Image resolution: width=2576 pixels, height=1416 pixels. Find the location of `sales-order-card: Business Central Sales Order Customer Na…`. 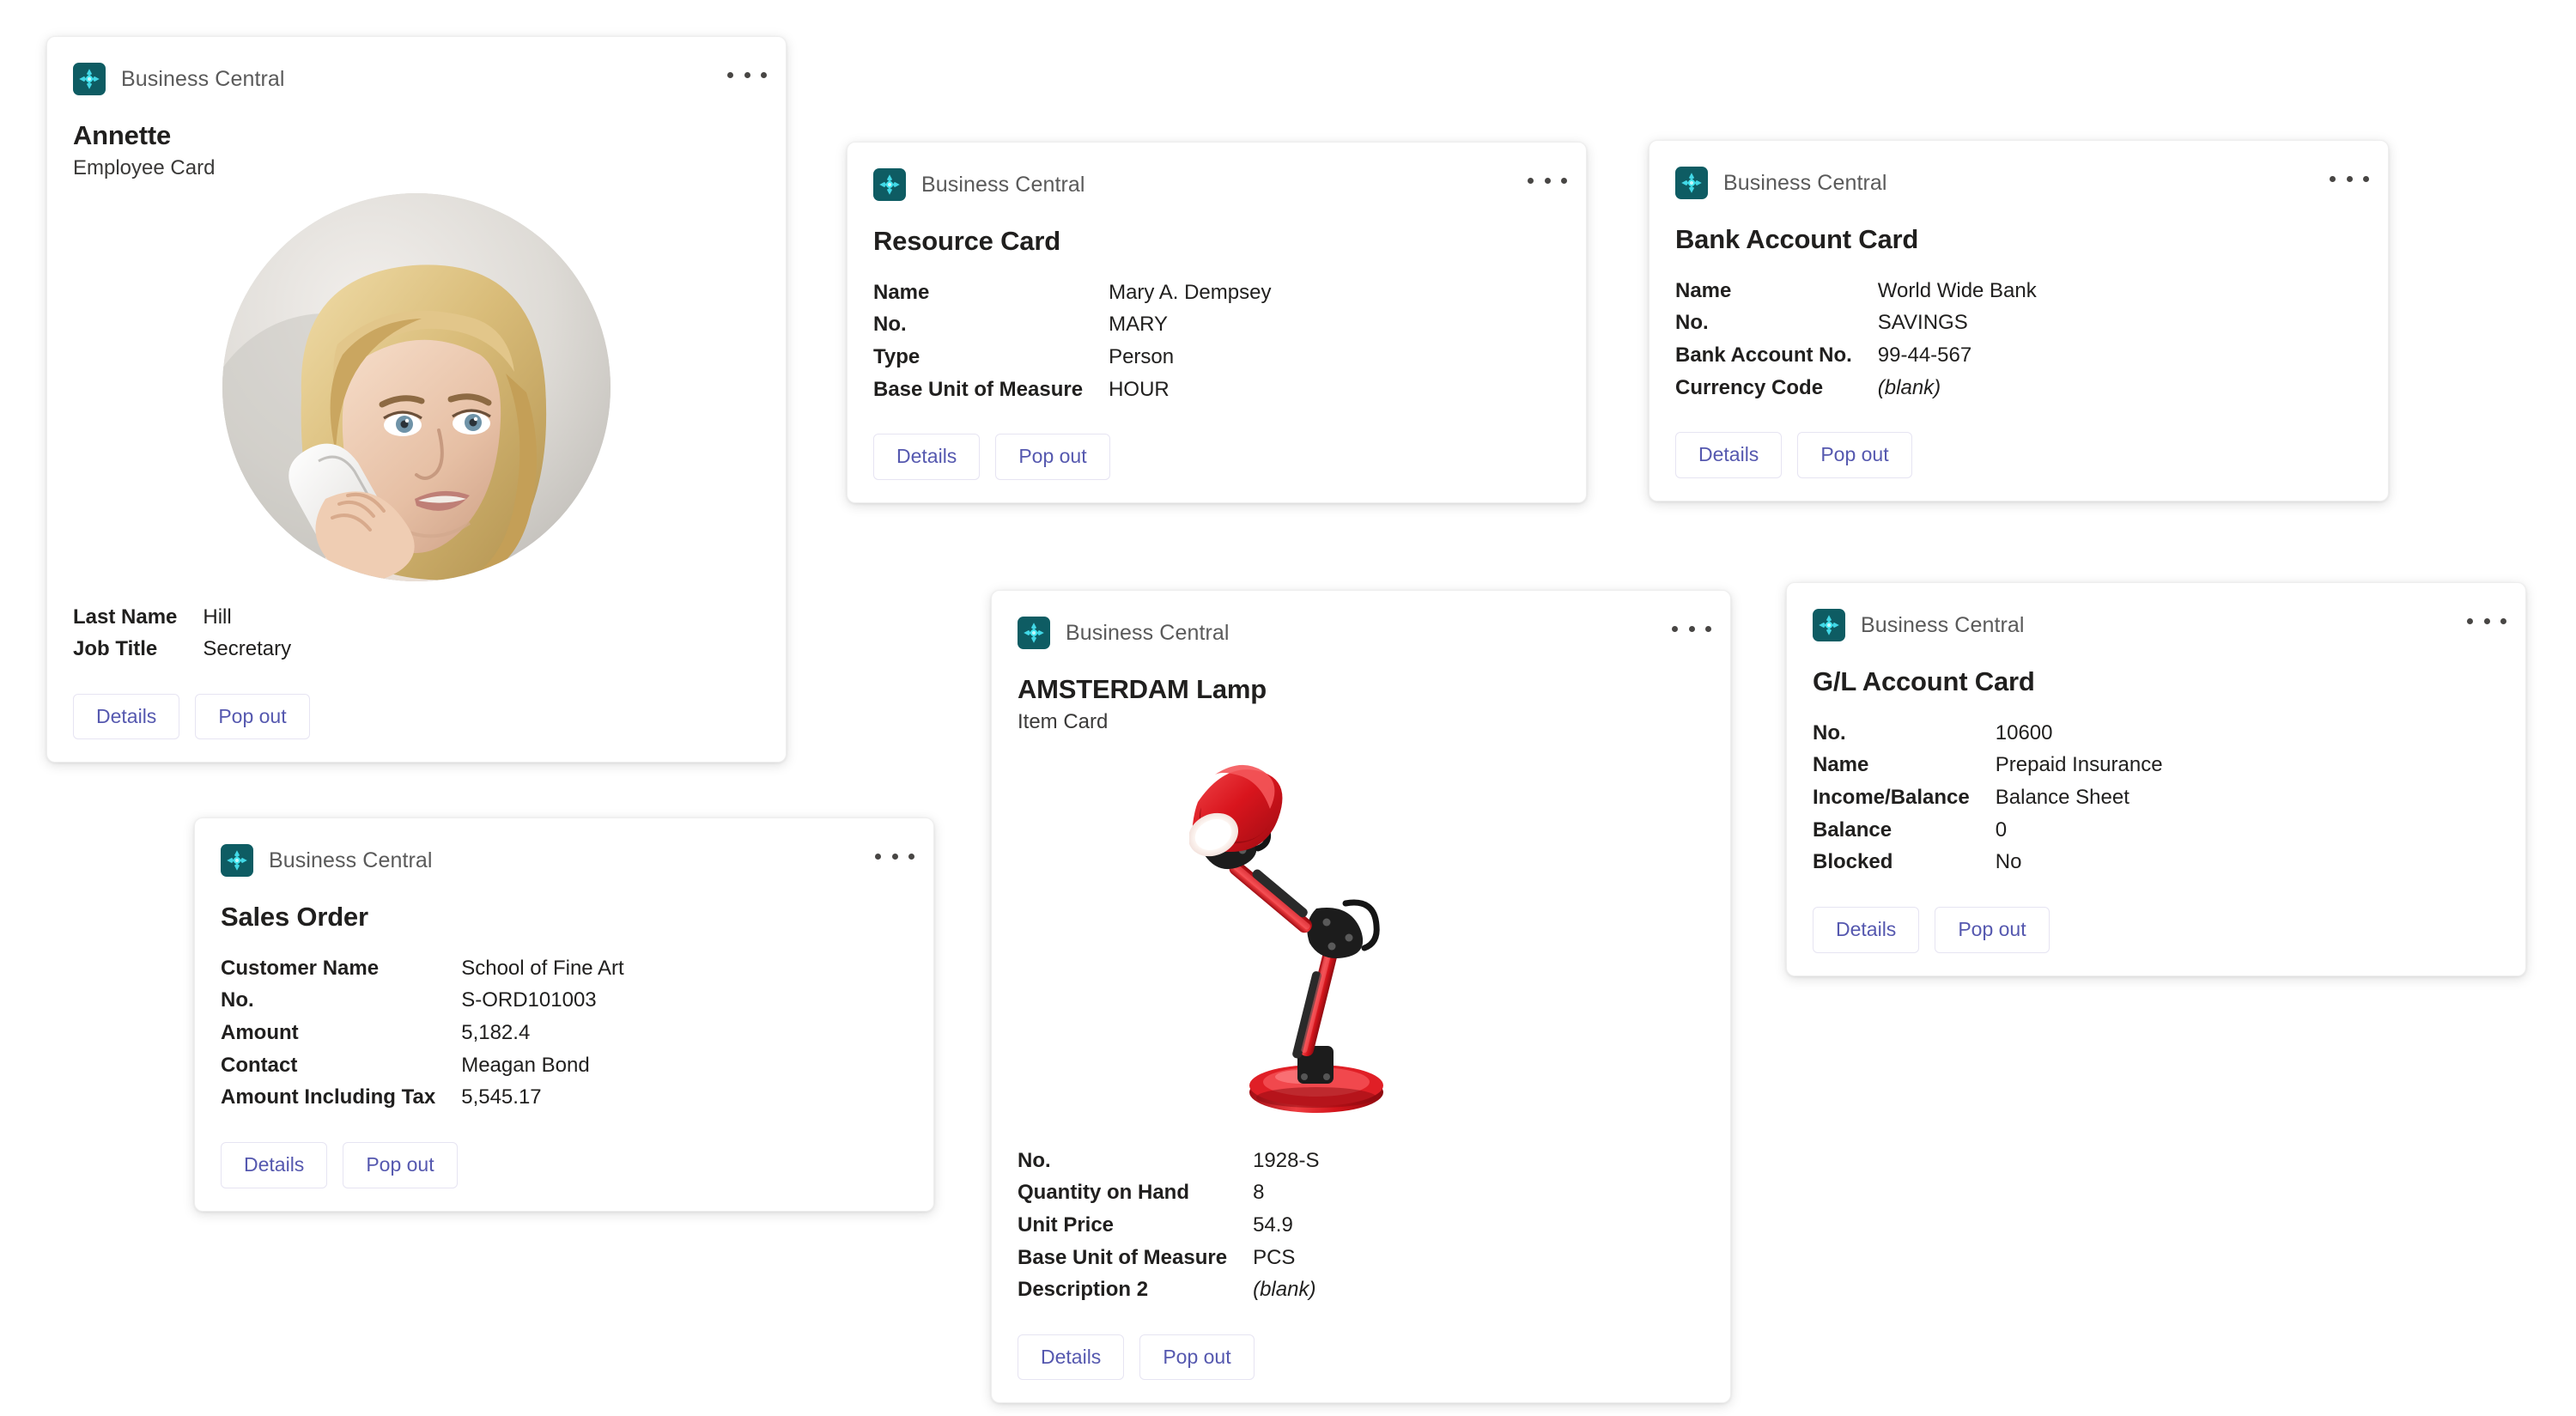

sales-order-card: Business Central Sales Order Customer Na… is located at coordinates (564, 1014).